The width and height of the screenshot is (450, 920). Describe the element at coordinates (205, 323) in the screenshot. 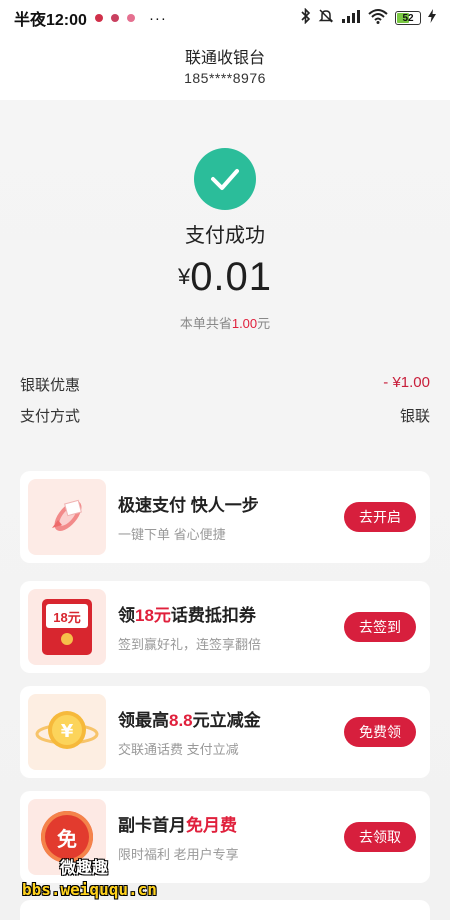

I see `saved-prefix: 本单共省` at that location.